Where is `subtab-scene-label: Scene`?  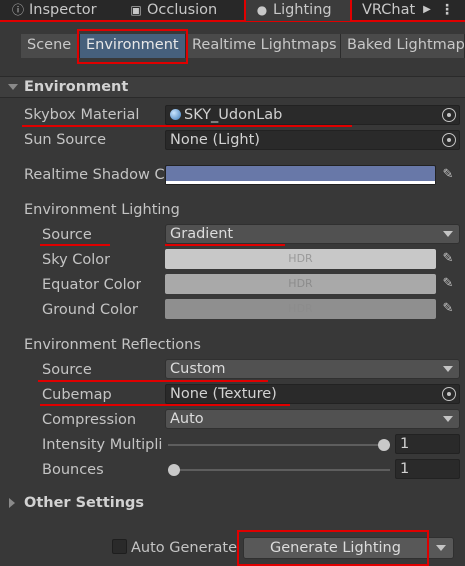
subtab-scene-label: Scene is located at coordinates (49, 45).